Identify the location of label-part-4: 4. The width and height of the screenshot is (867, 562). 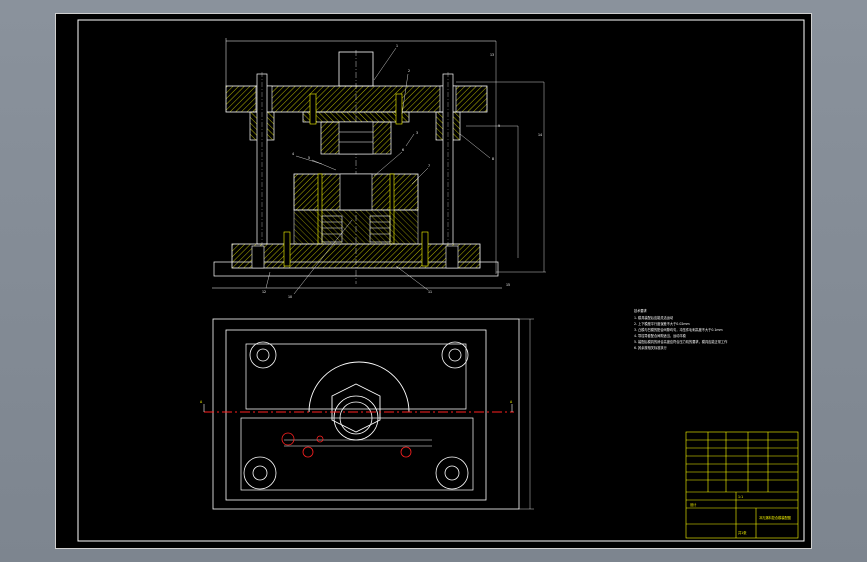
(293, 154).